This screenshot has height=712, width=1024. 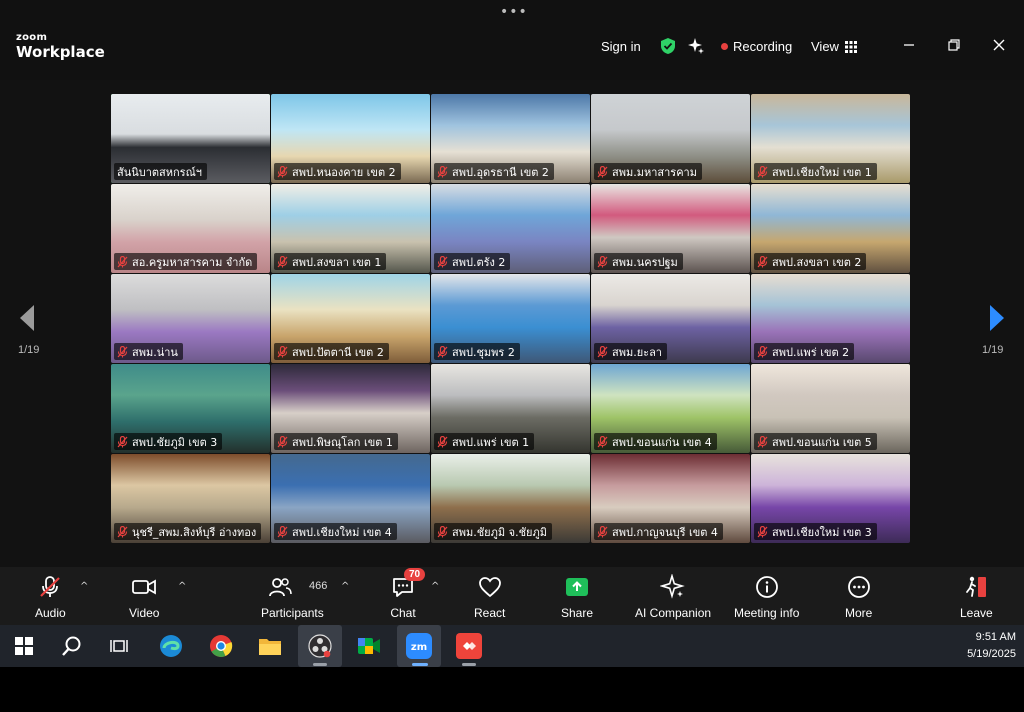 What do you see at coordinates (577, 597) in the screenshot?
I see `share-button: Share` at bounding box center [577, 597].